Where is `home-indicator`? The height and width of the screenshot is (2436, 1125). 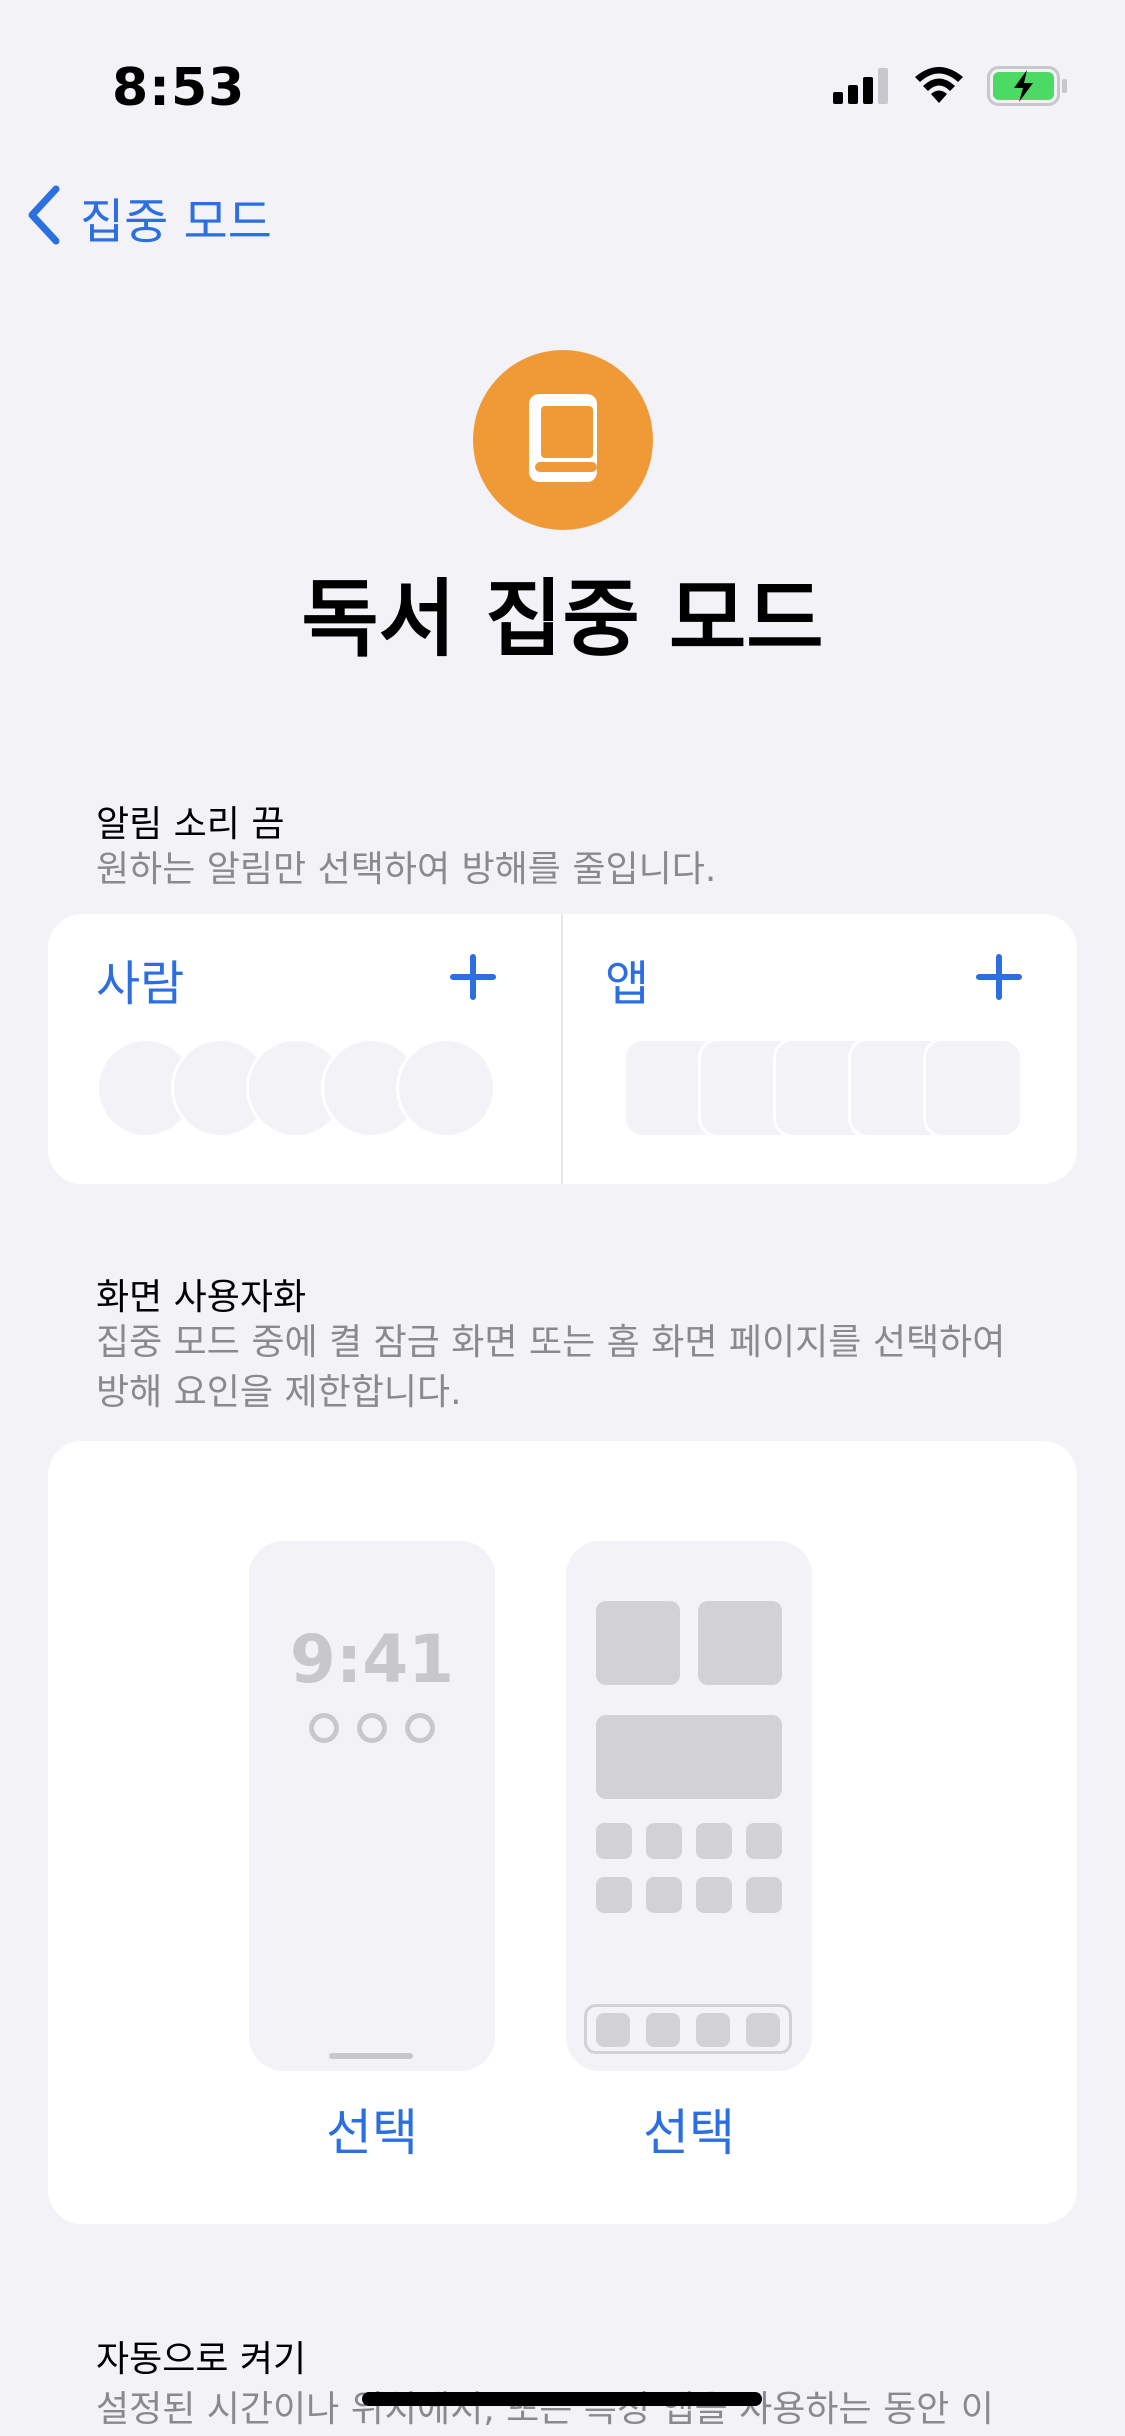
home-indicator is located at coordinates (371, 2056).